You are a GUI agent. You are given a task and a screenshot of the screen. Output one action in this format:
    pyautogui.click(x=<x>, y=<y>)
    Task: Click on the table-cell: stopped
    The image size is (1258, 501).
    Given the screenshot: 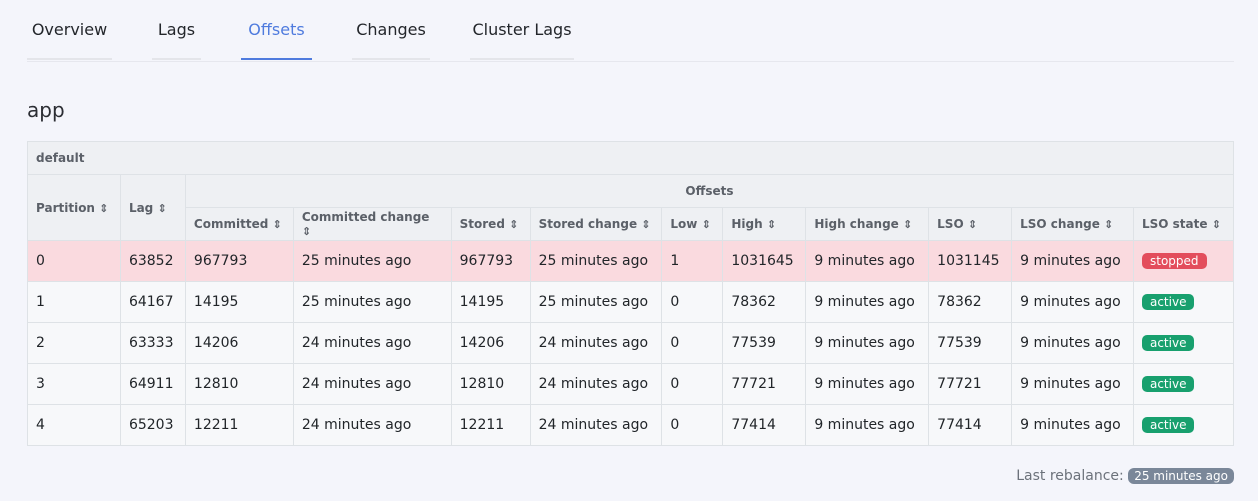 What is the action you would take?
    pyautogui.click(x=1183, y=261)
    